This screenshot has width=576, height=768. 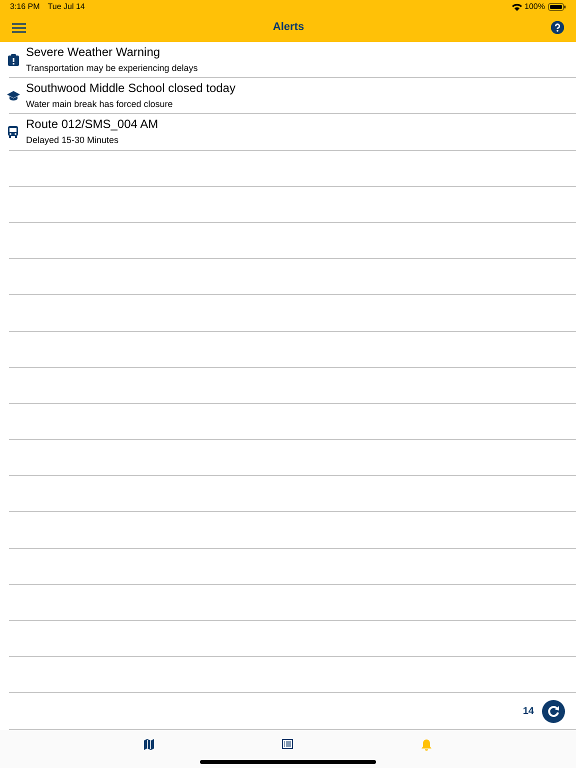 What do you see at coordinates (66, 6) in the screenshot?
I see `status-date: Tue Jul 14` at bounding box center [66, 6].